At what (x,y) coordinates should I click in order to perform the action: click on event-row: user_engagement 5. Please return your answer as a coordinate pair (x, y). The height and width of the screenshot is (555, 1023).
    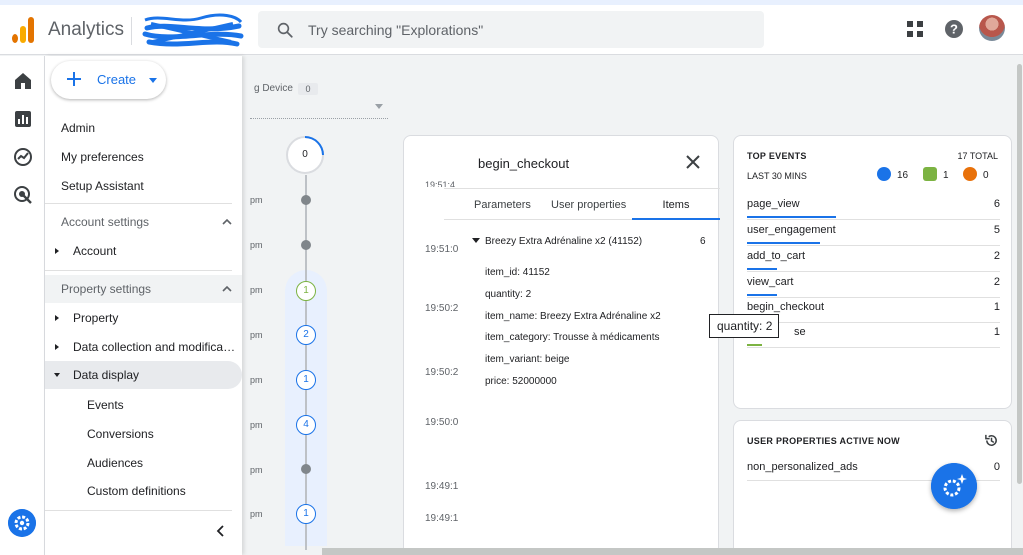
    Looking at the image, I should click on (873, 233).